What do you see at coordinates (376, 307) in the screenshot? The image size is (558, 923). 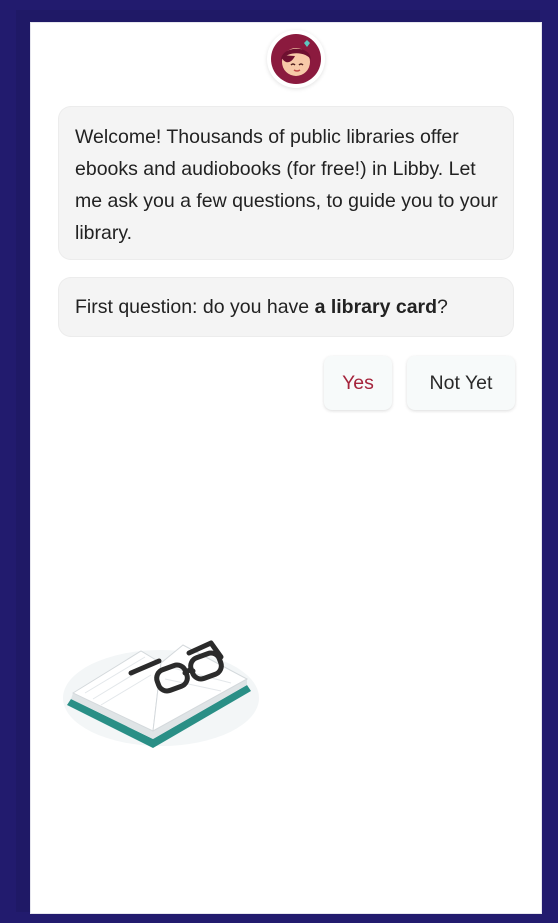 I see `question-bold: a library card` at bounding box center [376, 307].